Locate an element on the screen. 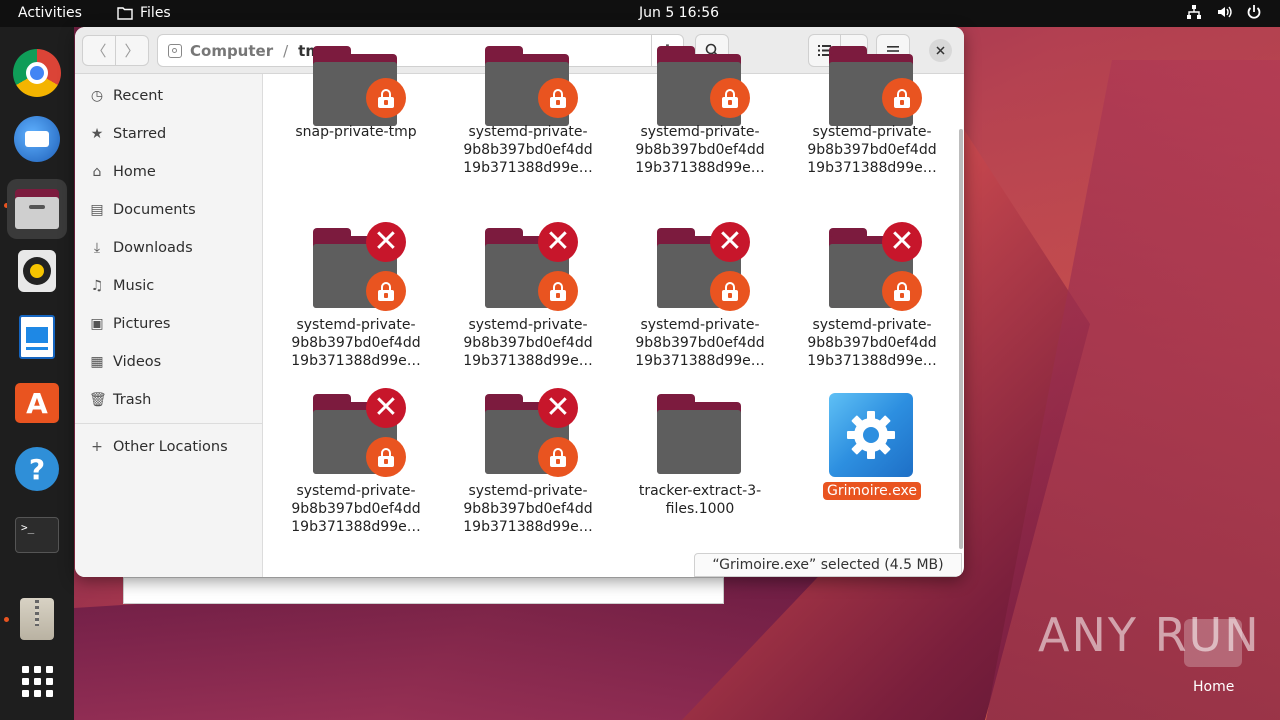  dock-writer is located at coordinates (37, 337).